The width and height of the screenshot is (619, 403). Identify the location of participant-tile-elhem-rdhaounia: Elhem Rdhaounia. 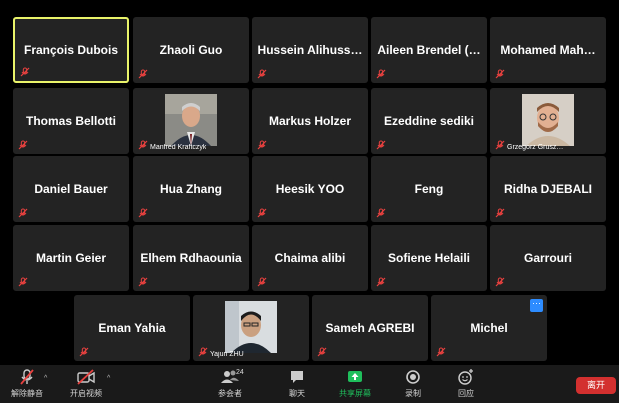
(191, 258).